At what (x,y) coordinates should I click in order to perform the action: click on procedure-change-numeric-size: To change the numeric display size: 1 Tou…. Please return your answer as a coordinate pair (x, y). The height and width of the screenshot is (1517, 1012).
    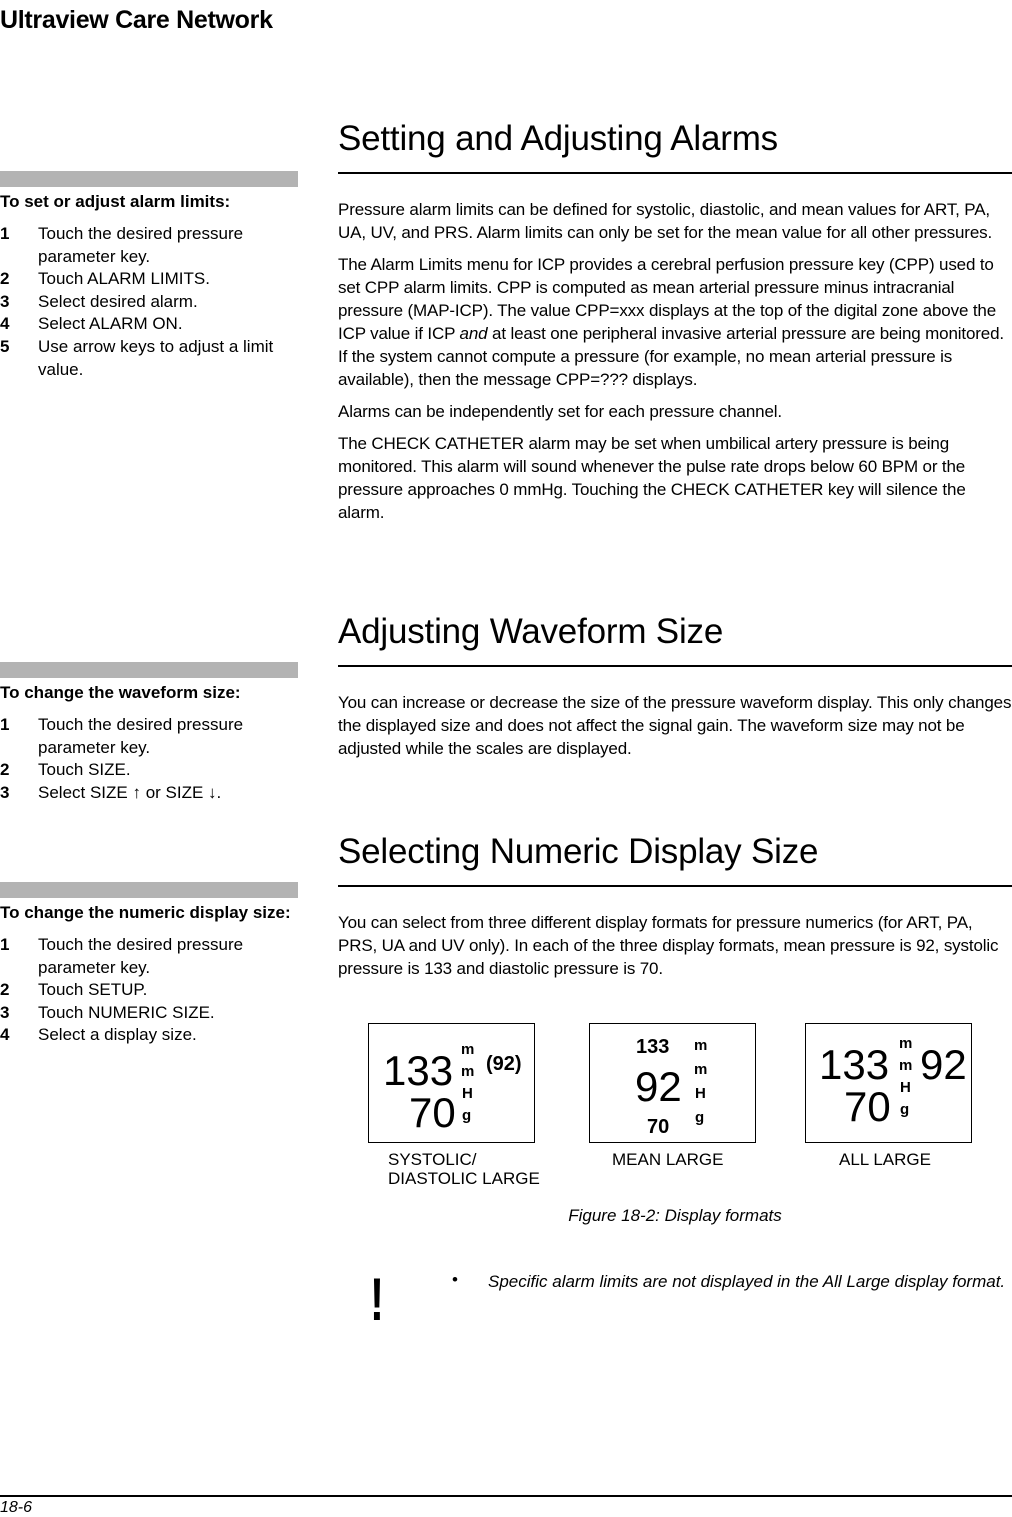
    Looking at the image, I should click on (149, 964).